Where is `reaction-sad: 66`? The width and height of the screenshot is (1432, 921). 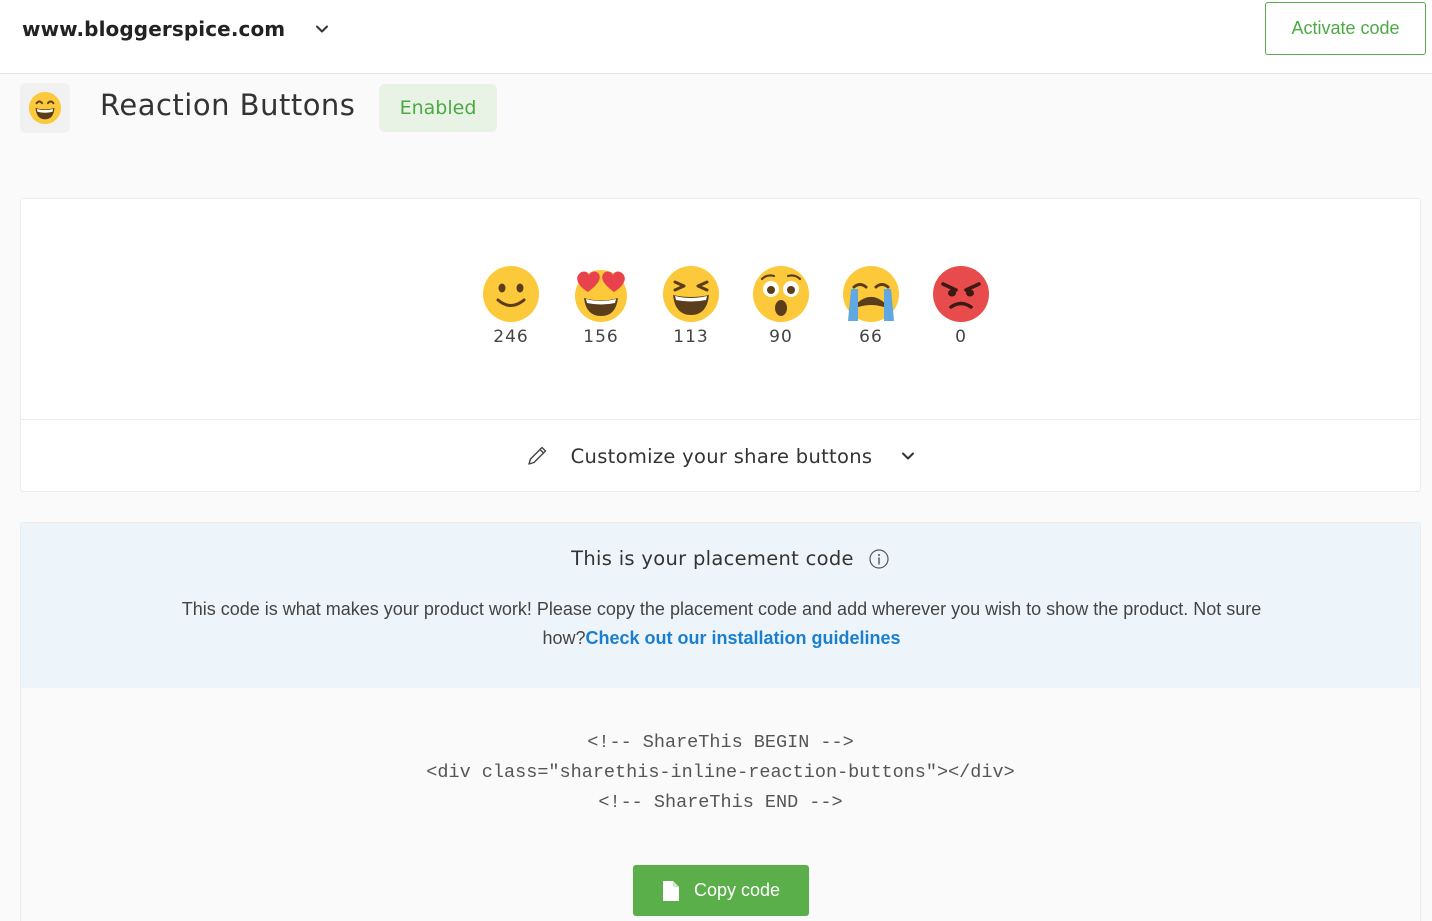 reaction-sad: 66 is located at coordinates (871, 306).